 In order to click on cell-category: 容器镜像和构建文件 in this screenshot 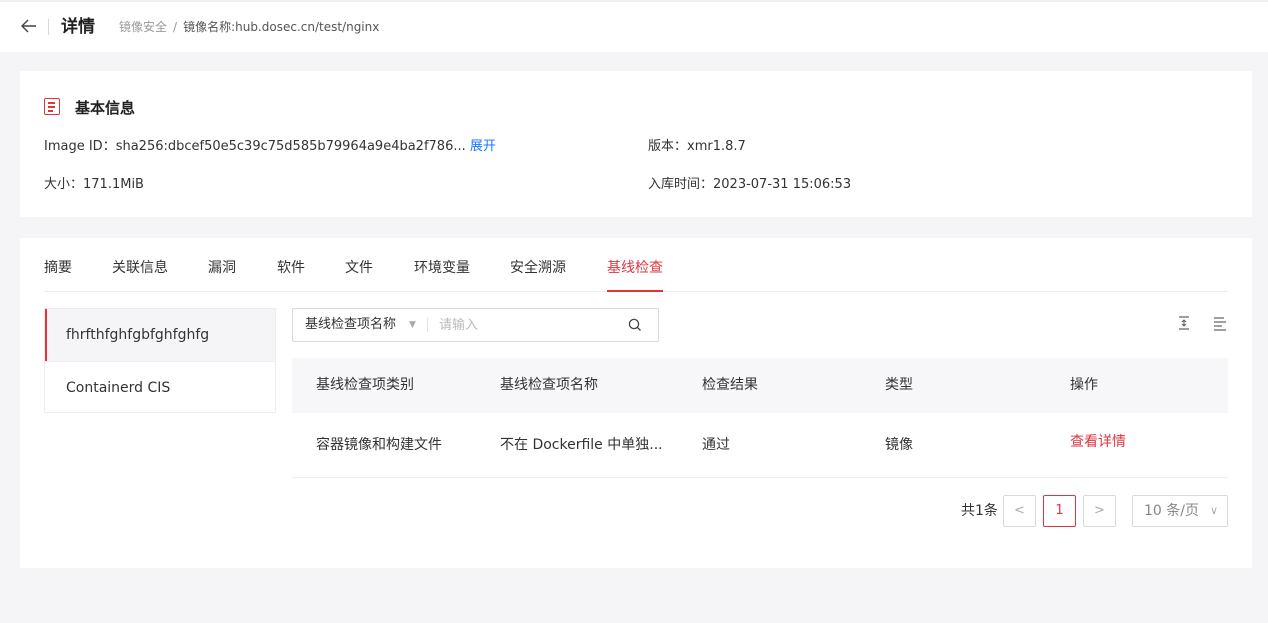, I will do `click(379, 445)`.